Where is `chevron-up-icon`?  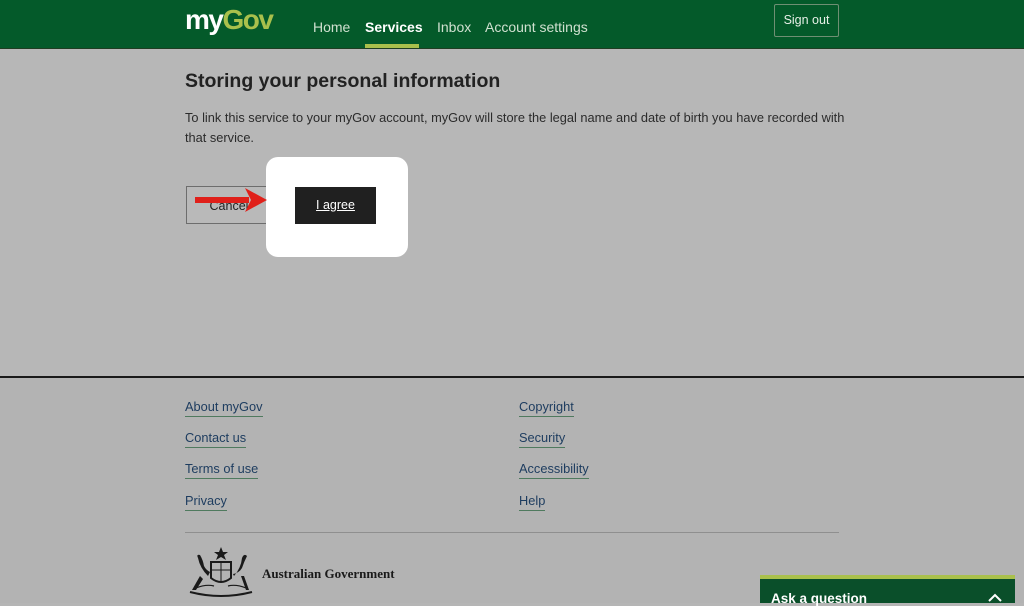
chevron-up-icon is located at coordinates (995, 598).